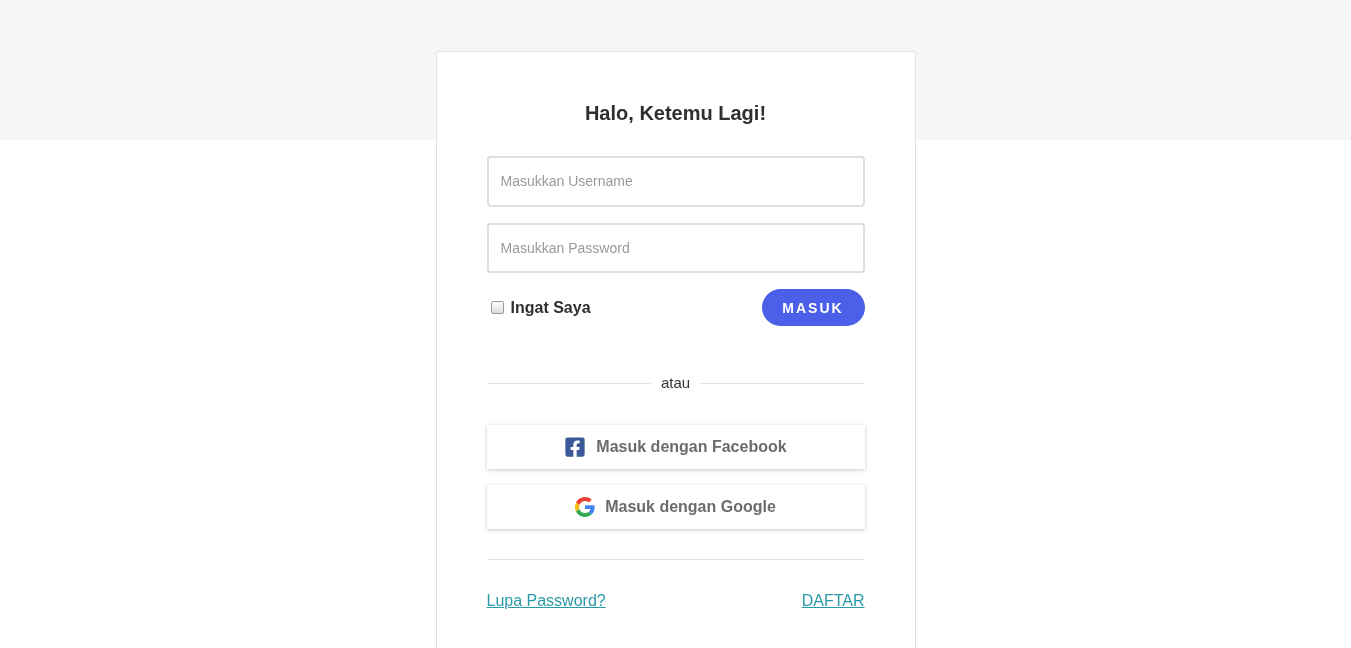  I want to click on login-title: Halo, Ketemu Lagi!, so click(675, 113).